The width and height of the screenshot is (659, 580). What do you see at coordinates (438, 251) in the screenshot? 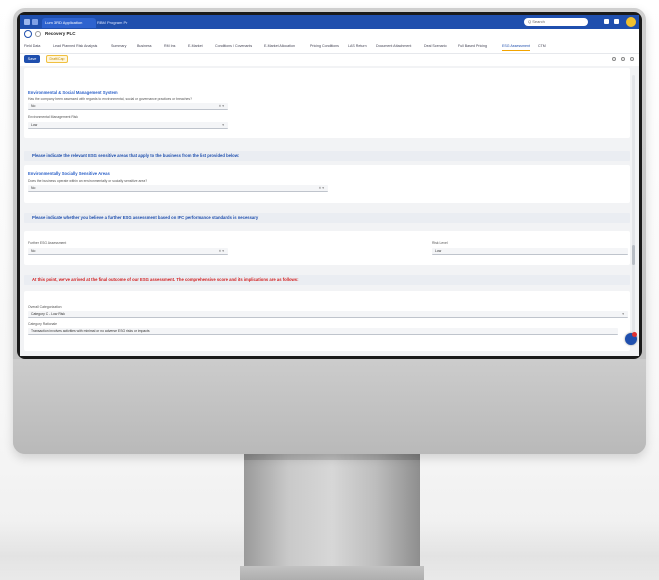
I see `risk-level-value: Low` at bounding box center [438, 251].